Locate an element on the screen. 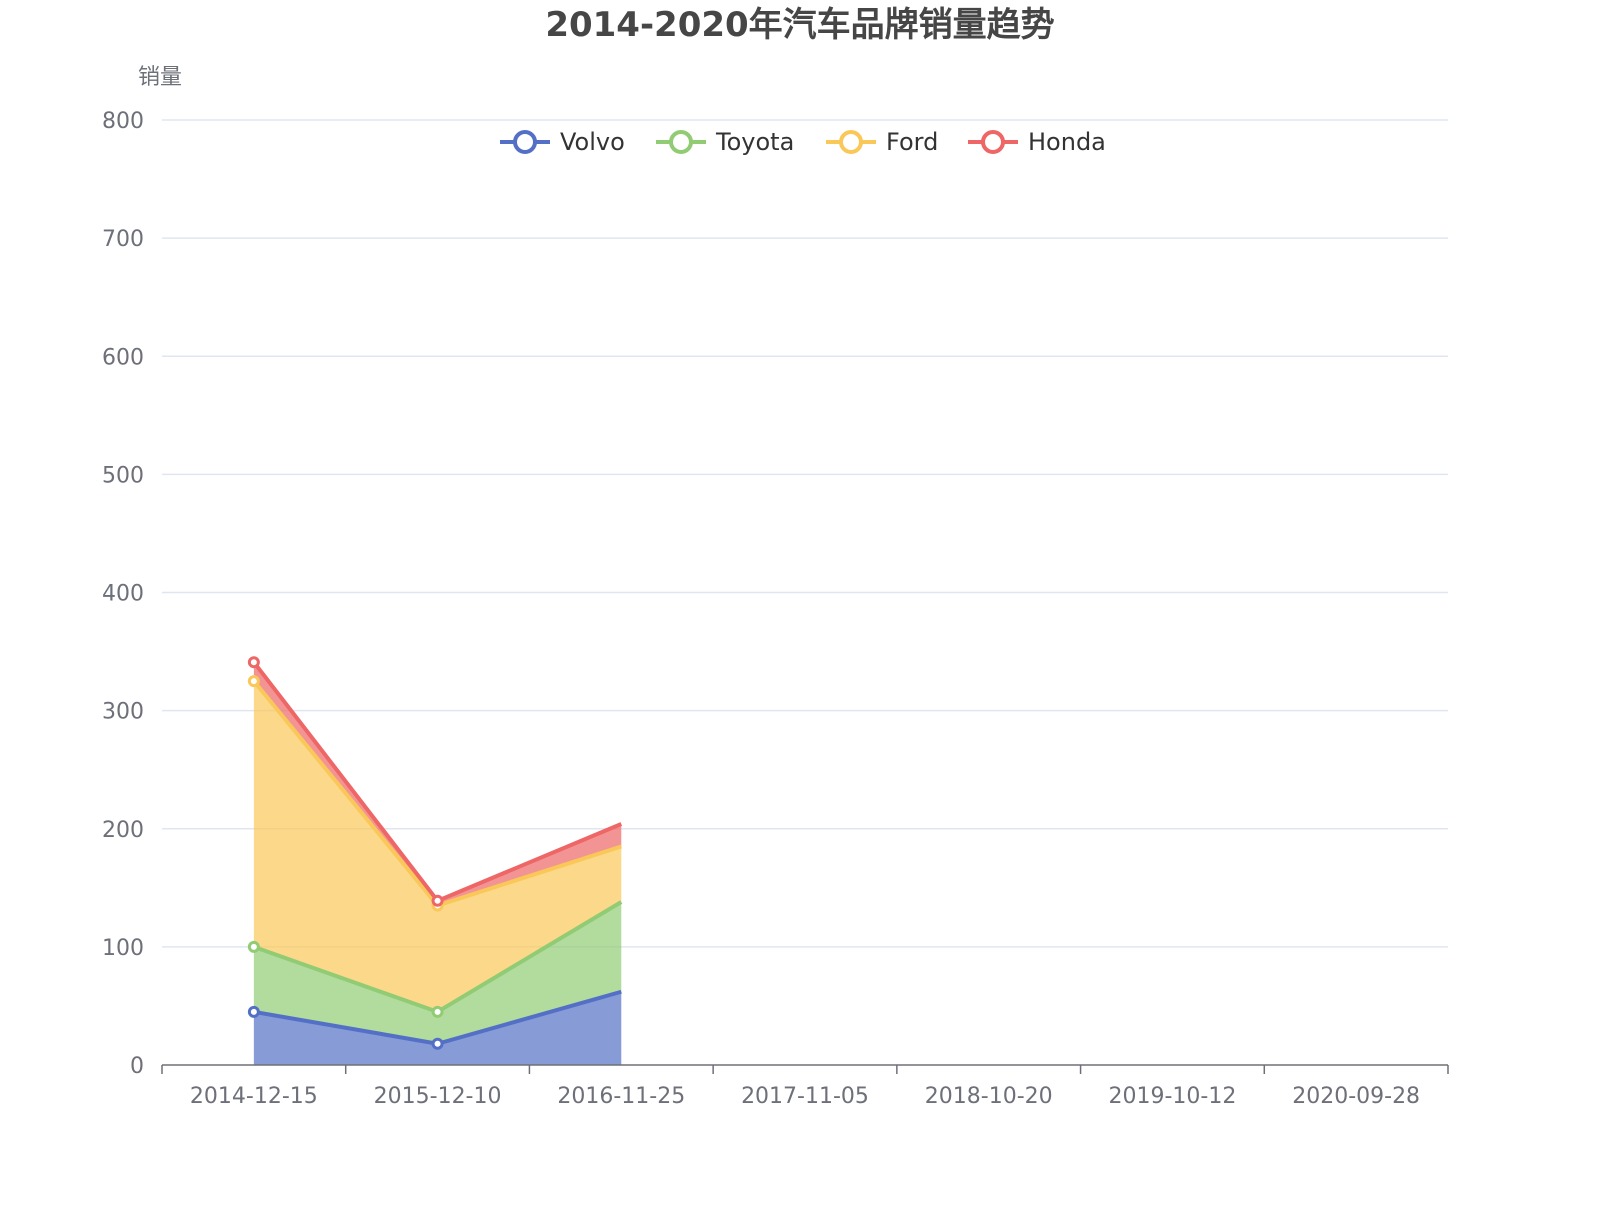 The height and width of the screenshot is (1205, 1600). chart-title: 2014-2020年汽车品牌销量趋势 is located at coordinates (799, 25).